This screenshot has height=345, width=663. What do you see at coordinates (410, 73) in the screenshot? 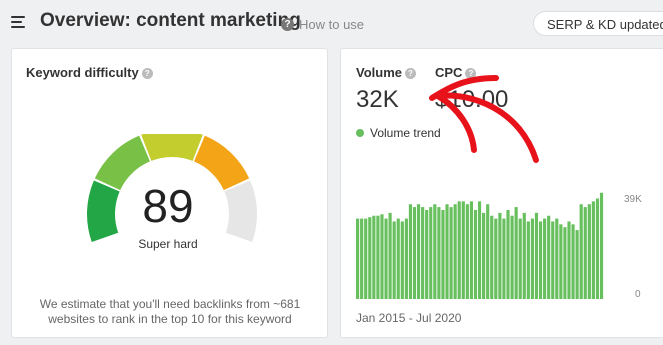
I see `volume-help-icon: ?` at bounding box center [410, 73].